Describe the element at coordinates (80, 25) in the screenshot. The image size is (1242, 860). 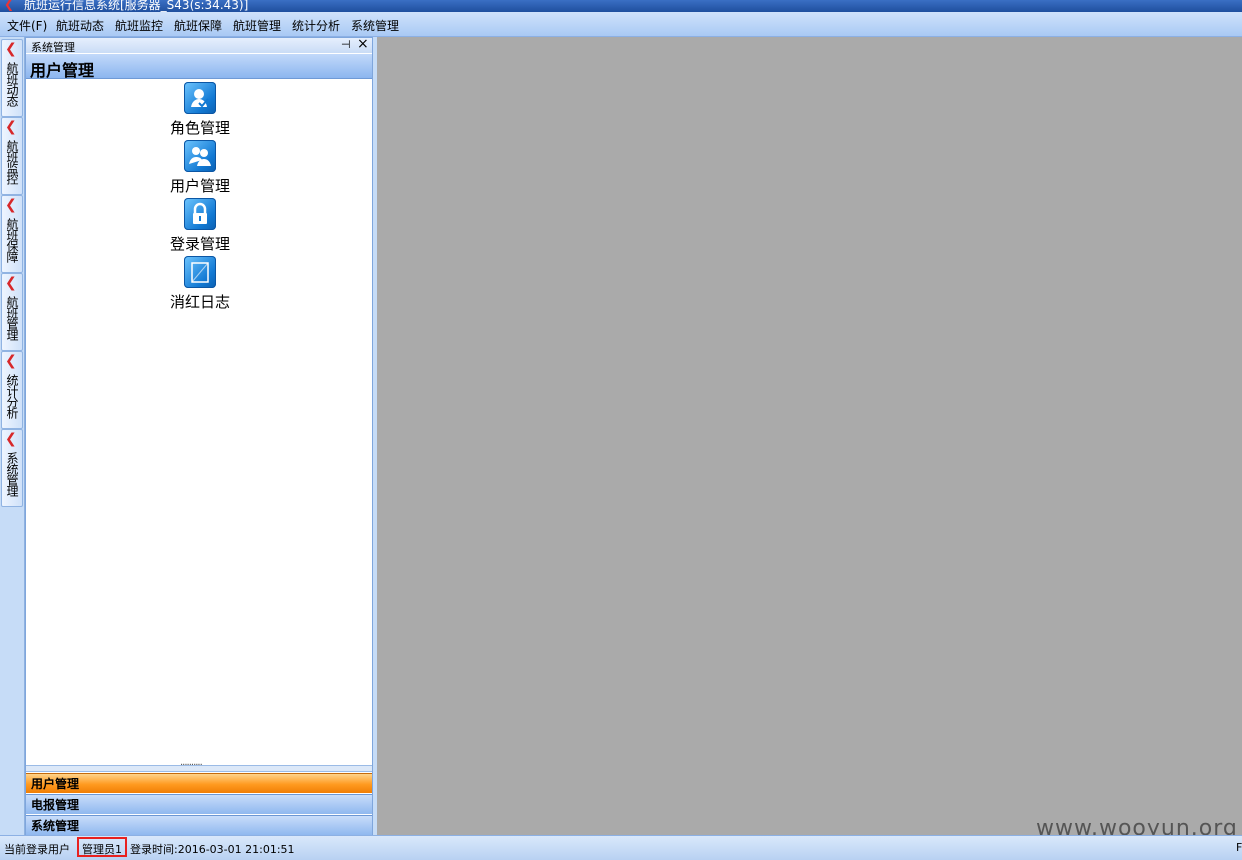
I see `menu-flight-status: 航班动态` at that location.